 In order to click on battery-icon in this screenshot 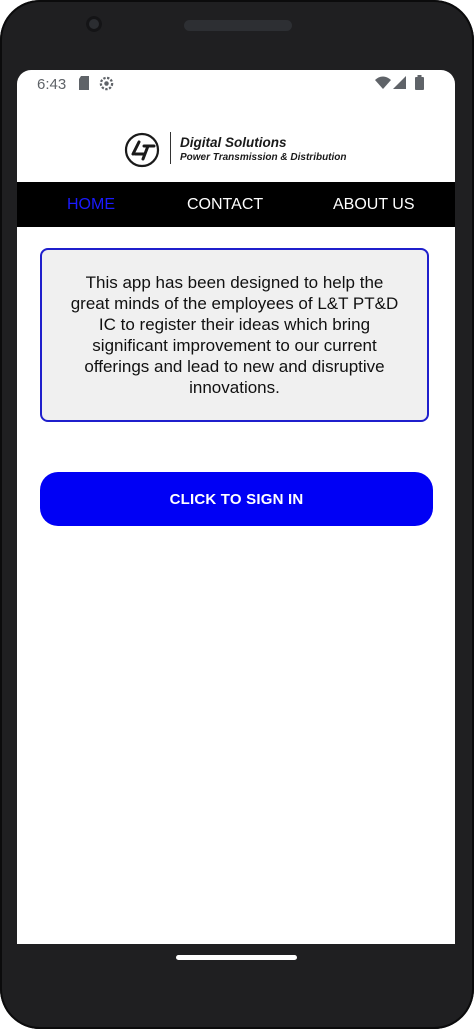, I will do `click(419, 84)`.